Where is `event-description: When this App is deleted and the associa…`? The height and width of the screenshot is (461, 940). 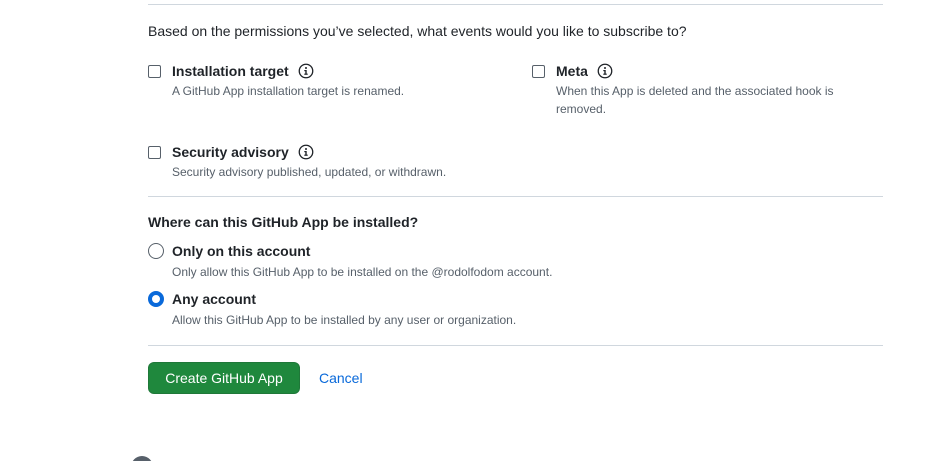 event-description: When this App is deleted and the associa… is located at coordinates (695, 100).